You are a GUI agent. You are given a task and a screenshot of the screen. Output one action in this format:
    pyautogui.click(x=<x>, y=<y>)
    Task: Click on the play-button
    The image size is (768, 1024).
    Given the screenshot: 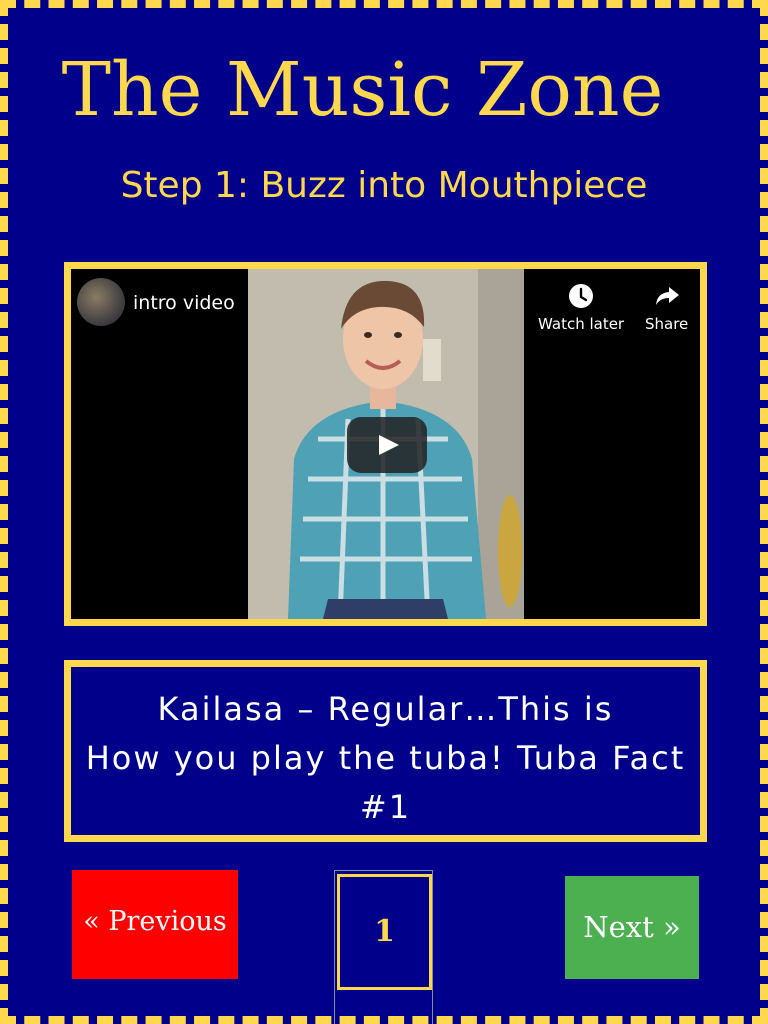 What is the action you would take?
    pyautogui.click(x=387, y=445)
    